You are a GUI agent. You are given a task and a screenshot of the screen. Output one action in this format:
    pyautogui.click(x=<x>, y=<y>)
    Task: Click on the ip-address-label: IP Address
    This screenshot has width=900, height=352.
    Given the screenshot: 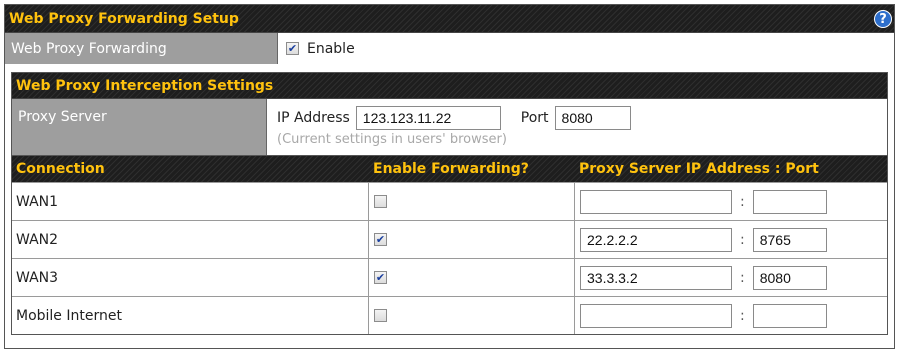 What is the action you would take?
    pyautogui.click(x=313, y=118)
    